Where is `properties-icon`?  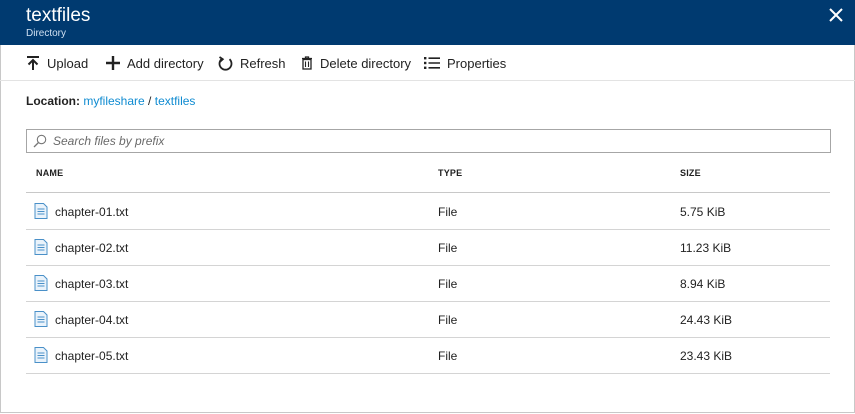
properties-icon is located at coordinates (432, 63).